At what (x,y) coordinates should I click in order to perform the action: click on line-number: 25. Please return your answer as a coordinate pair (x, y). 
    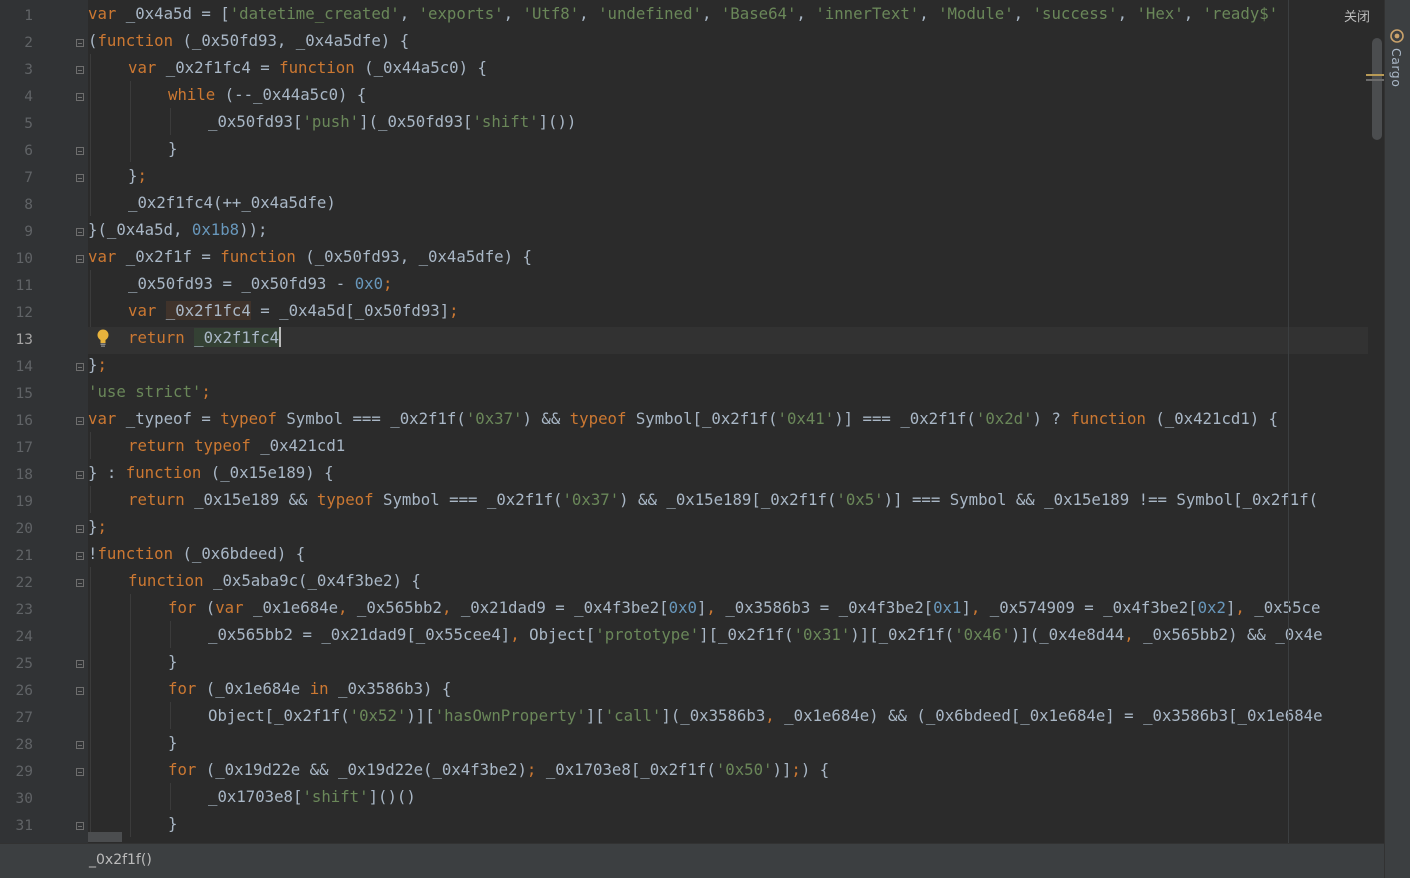
    Looking at the image, I should click on (16, 664).